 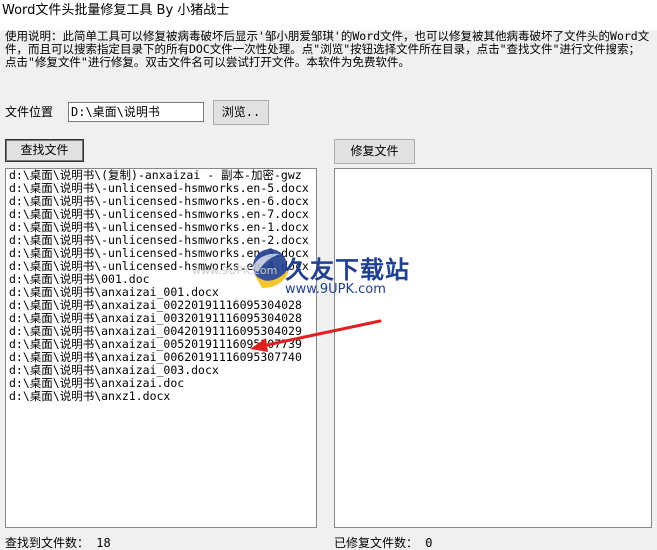 I want to click on list-item: d:\桌面\说明书\anxz1.docx, so click(x=161, y=396).